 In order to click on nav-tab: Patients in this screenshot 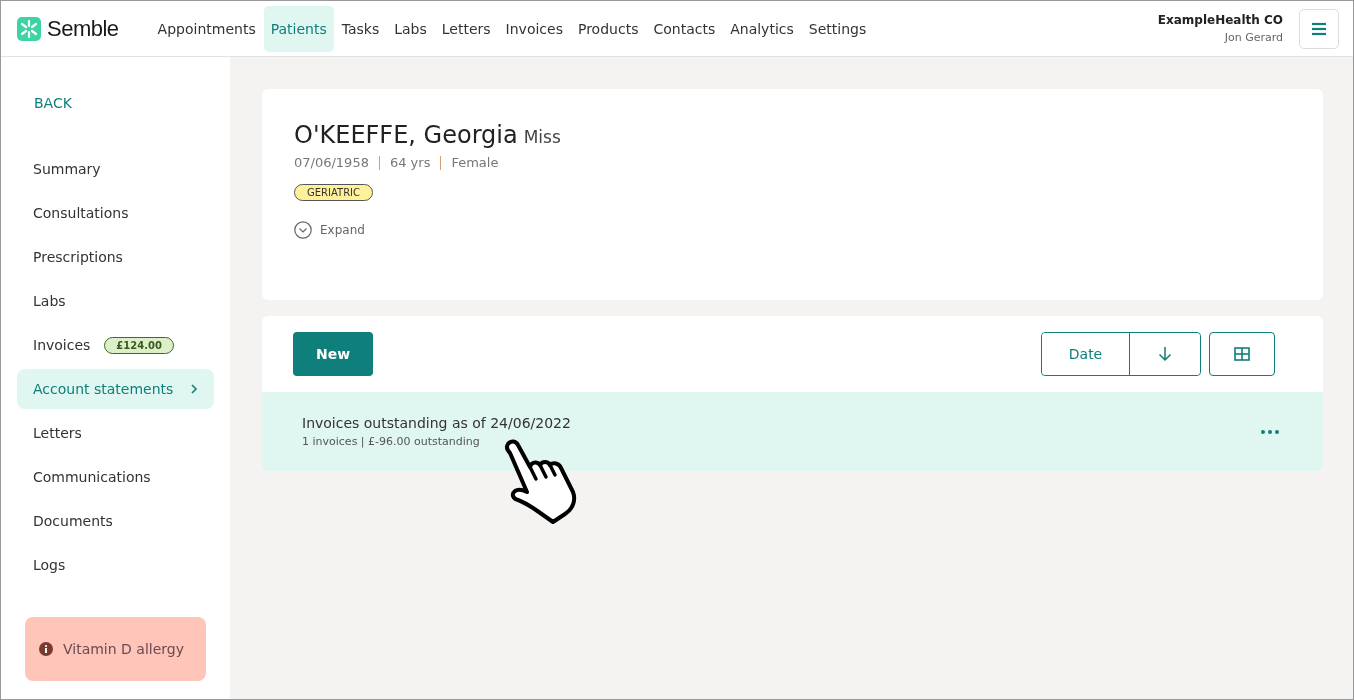, I will do `click(298, 28)`.